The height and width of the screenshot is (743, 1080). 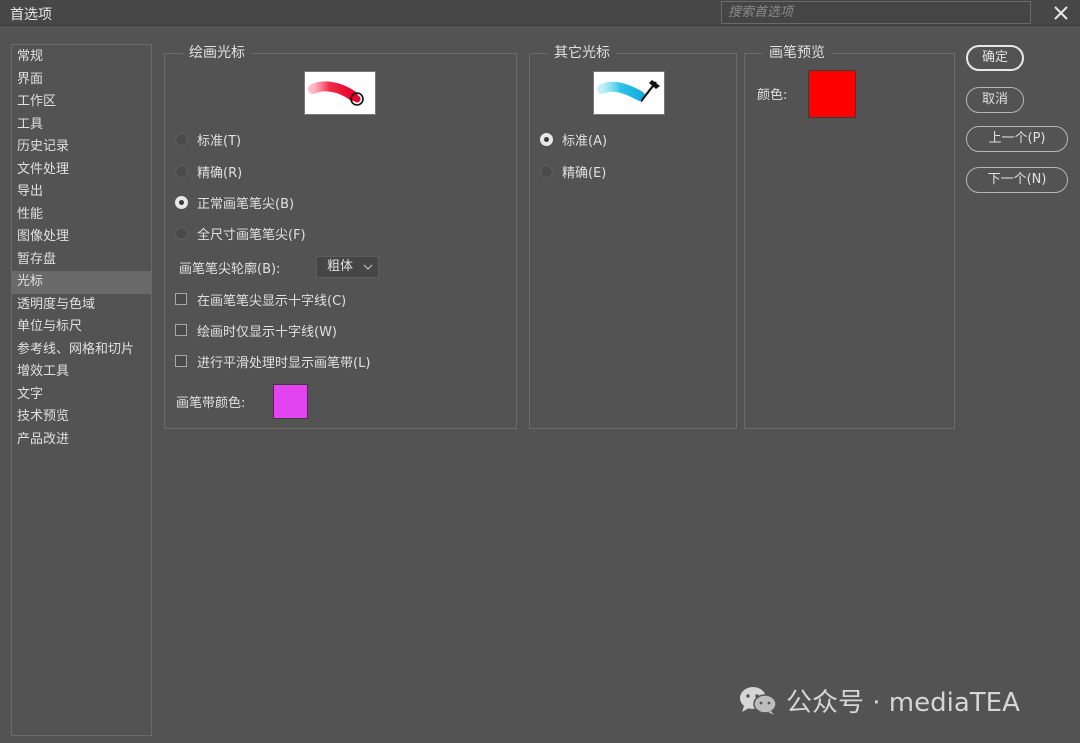 I want to click on brush-leash-color-label: 画笔带颜色:, so click(x=211, y=403).